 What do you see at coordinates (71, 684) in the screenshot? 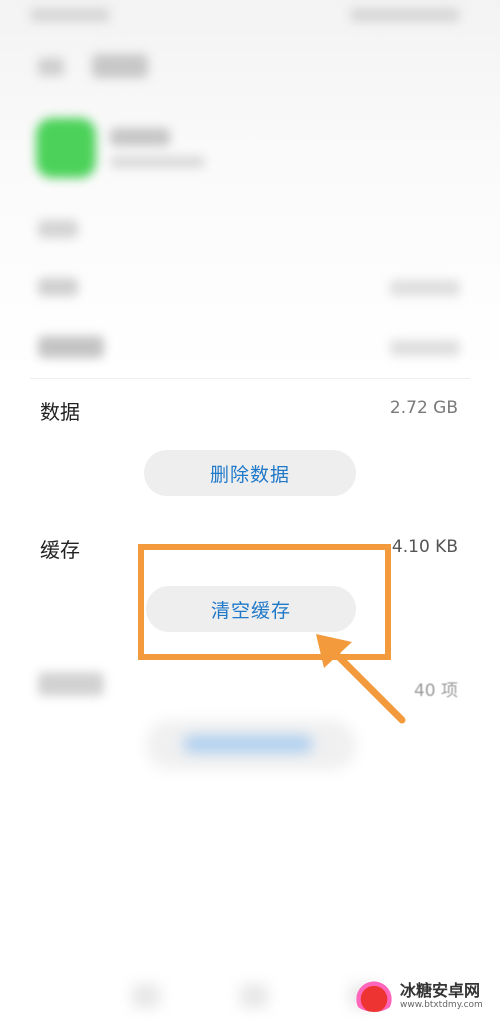
I see `items-label` at bounding box center [71, 684].